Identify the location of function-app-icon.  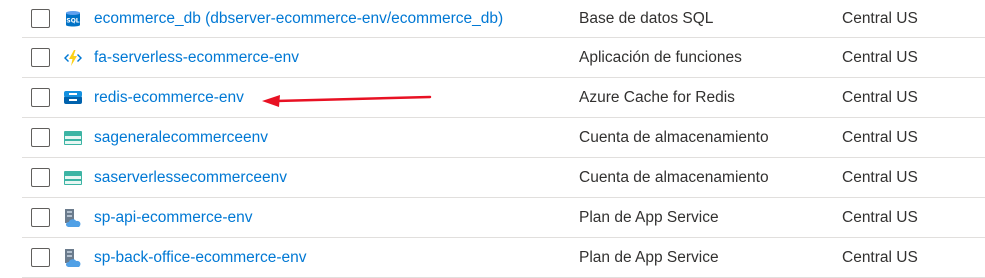
(73, 57).